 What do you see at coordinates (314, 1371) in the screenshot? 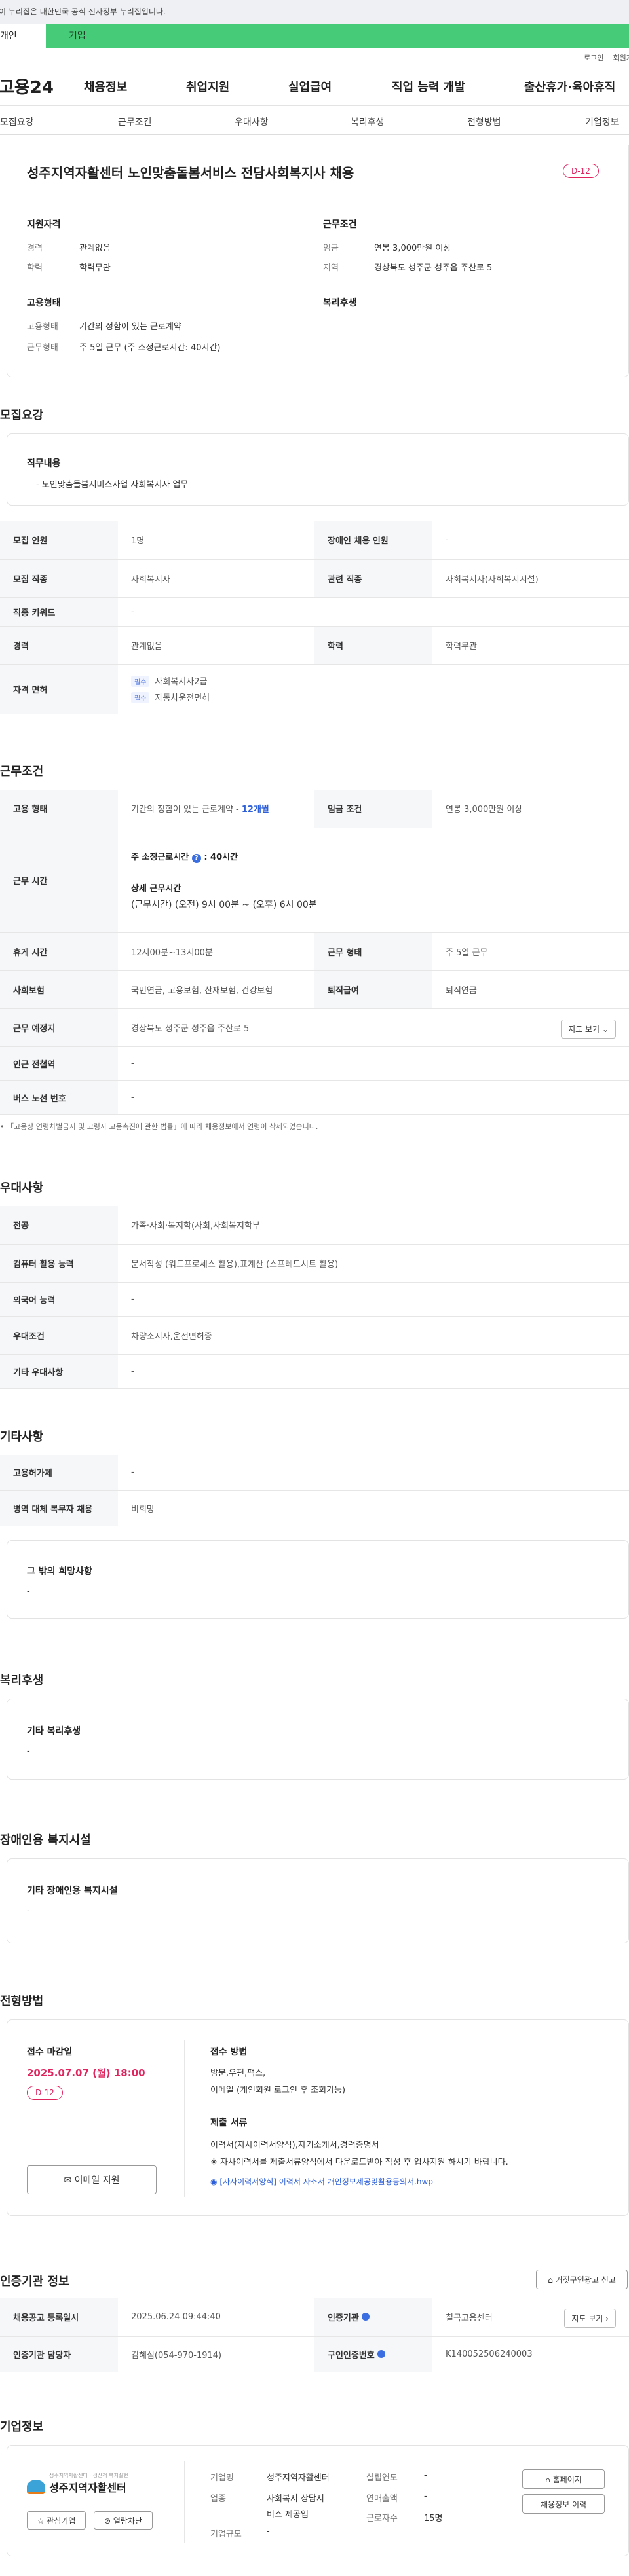
I see `table-row: 기타 우대사항 -` at bounding box center [314, 1371].